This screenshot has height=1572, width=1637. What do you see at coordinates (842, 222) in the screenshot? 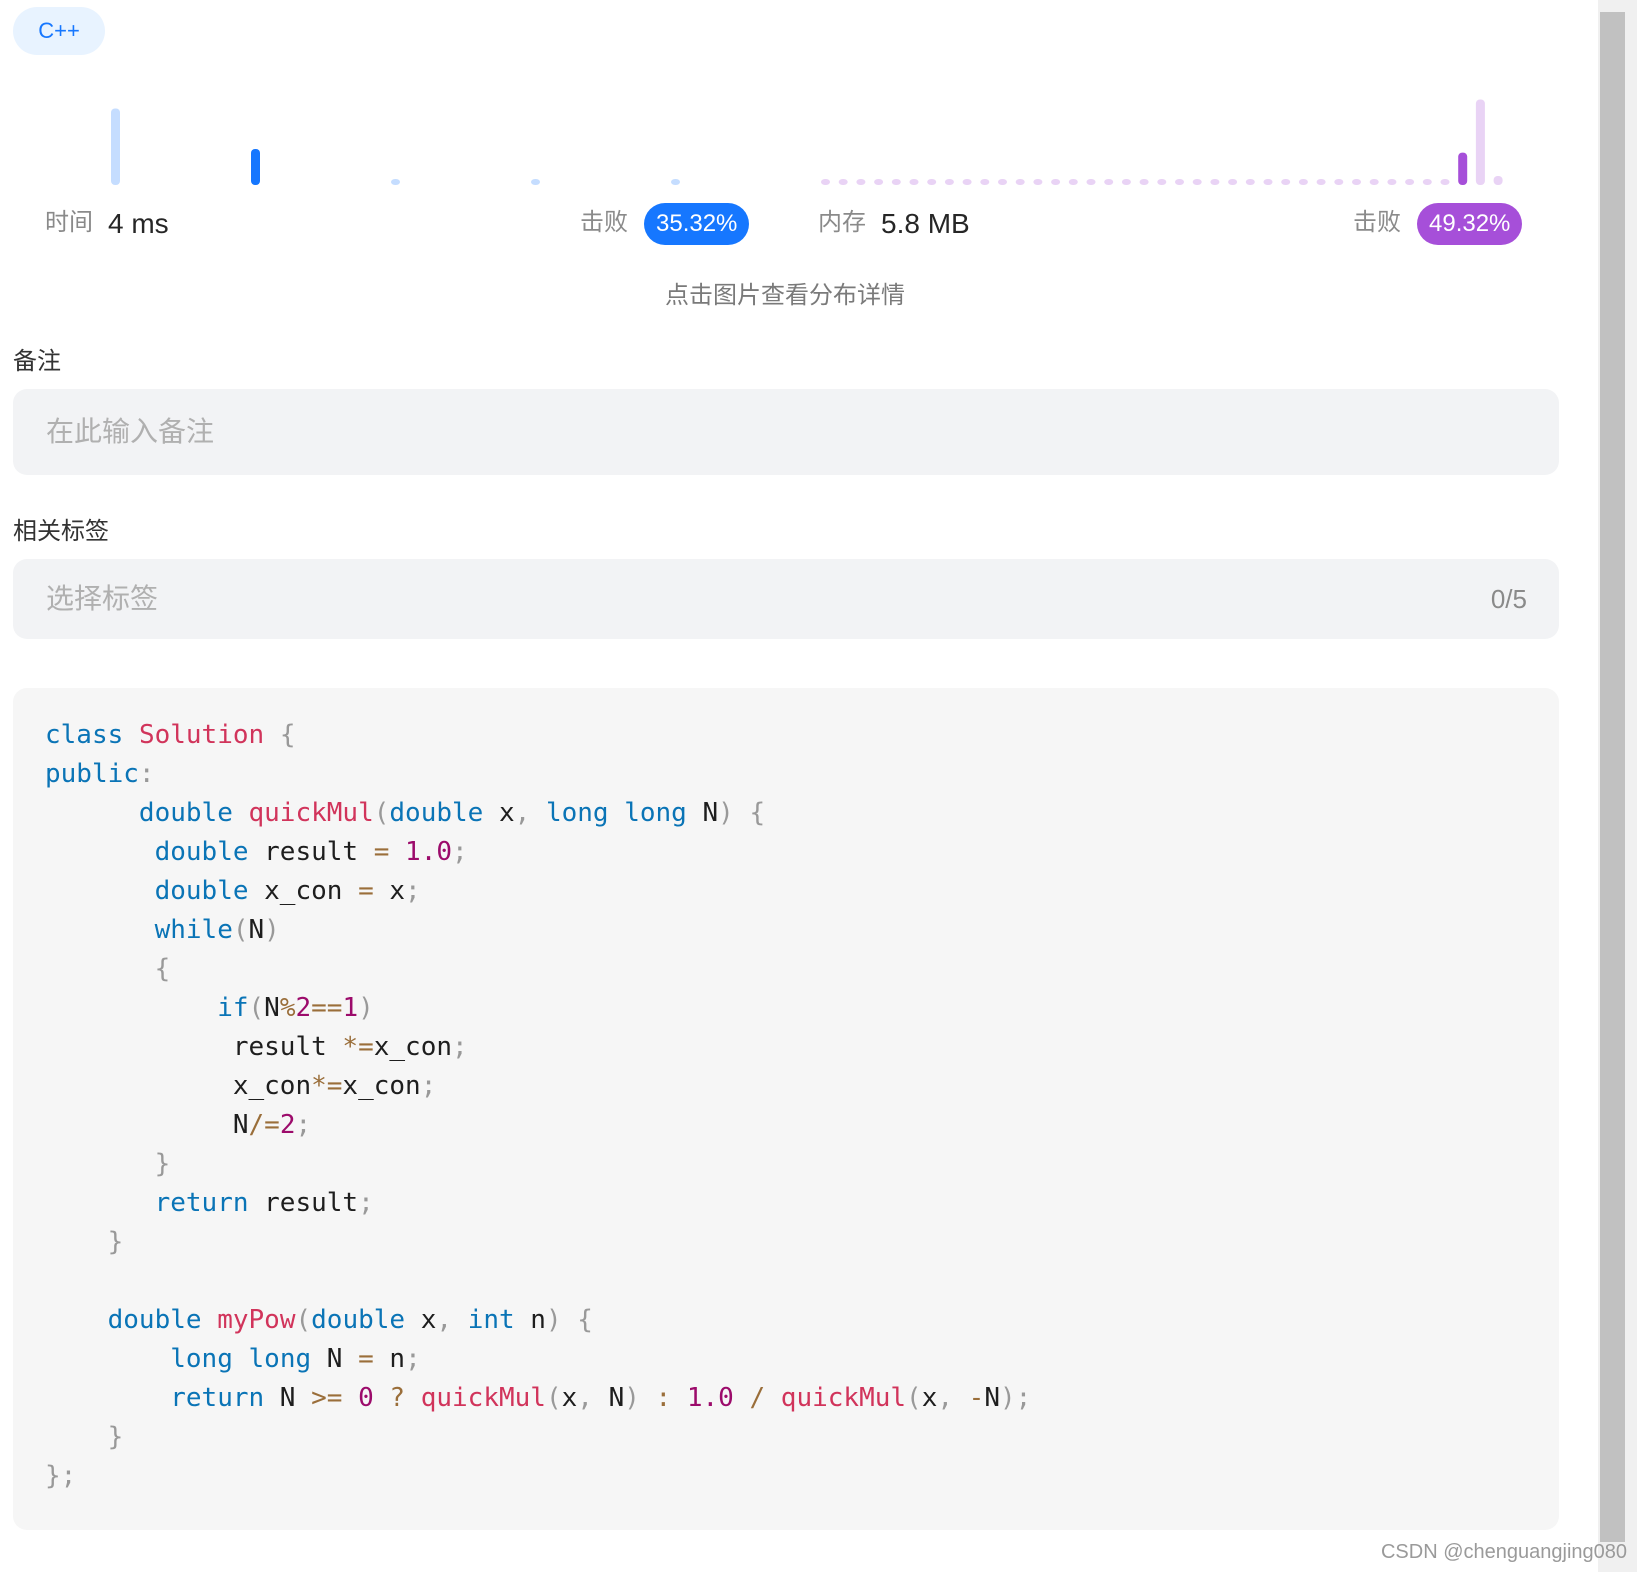
I see `memory-label: 内存` at bounding box center [842, 222].